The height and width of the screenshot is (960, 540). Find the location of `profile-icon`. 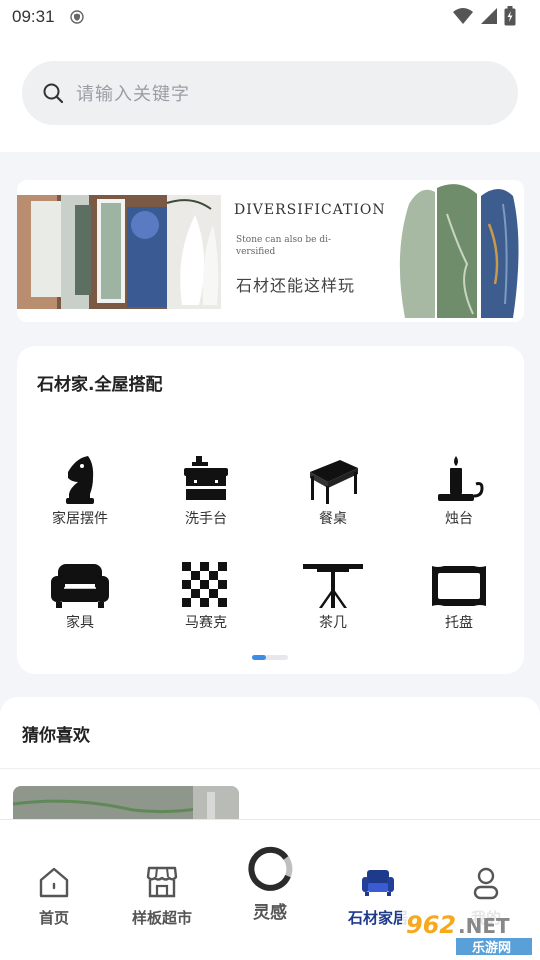

profile-icon is located at coordinates (486, 883).